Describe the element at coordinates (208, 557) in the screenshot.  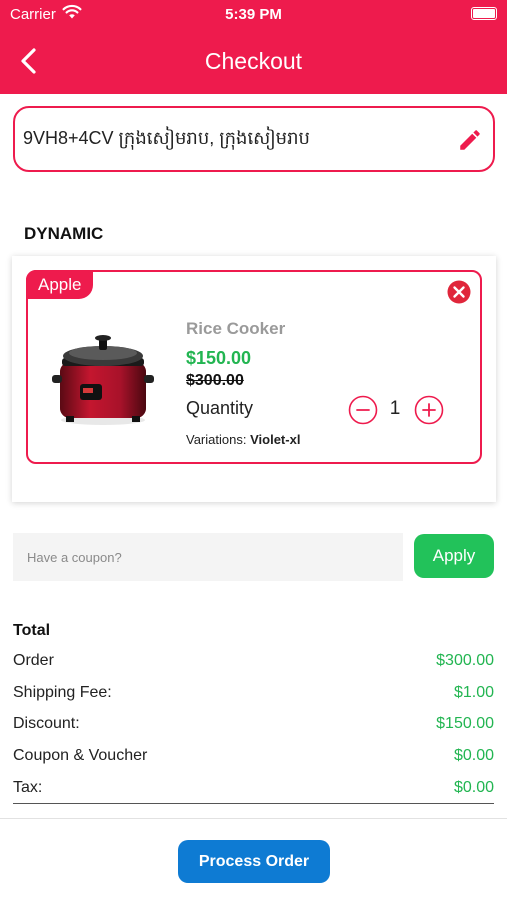
I see `coupon-input` at that location.